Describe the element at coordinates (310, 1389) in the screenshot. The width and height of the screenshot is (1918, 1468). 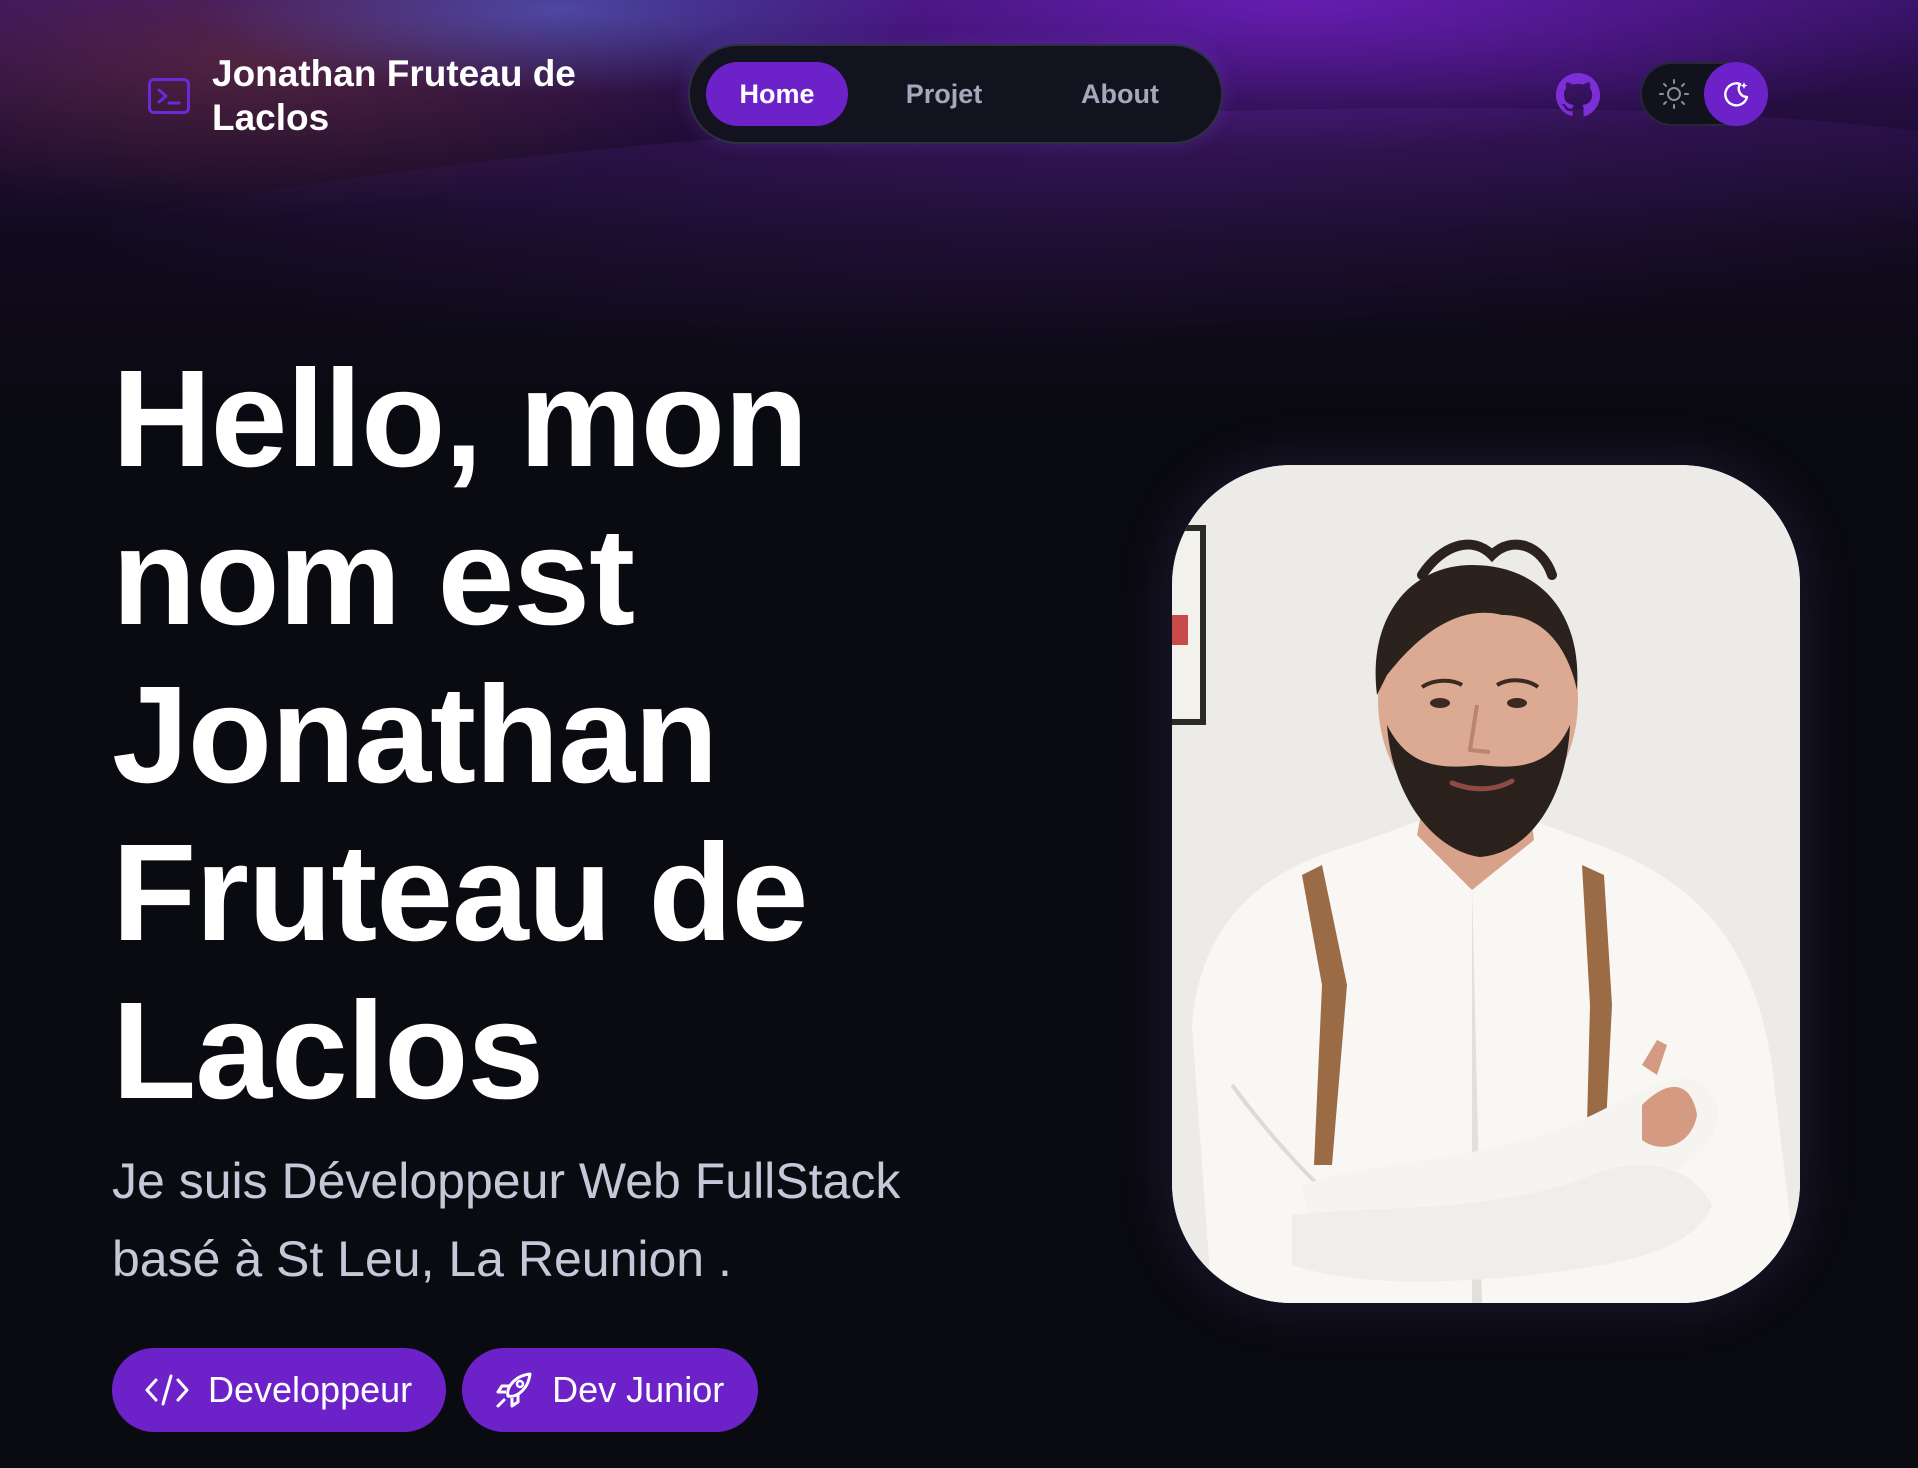
I see `tag-label: Developpeur` at that location.